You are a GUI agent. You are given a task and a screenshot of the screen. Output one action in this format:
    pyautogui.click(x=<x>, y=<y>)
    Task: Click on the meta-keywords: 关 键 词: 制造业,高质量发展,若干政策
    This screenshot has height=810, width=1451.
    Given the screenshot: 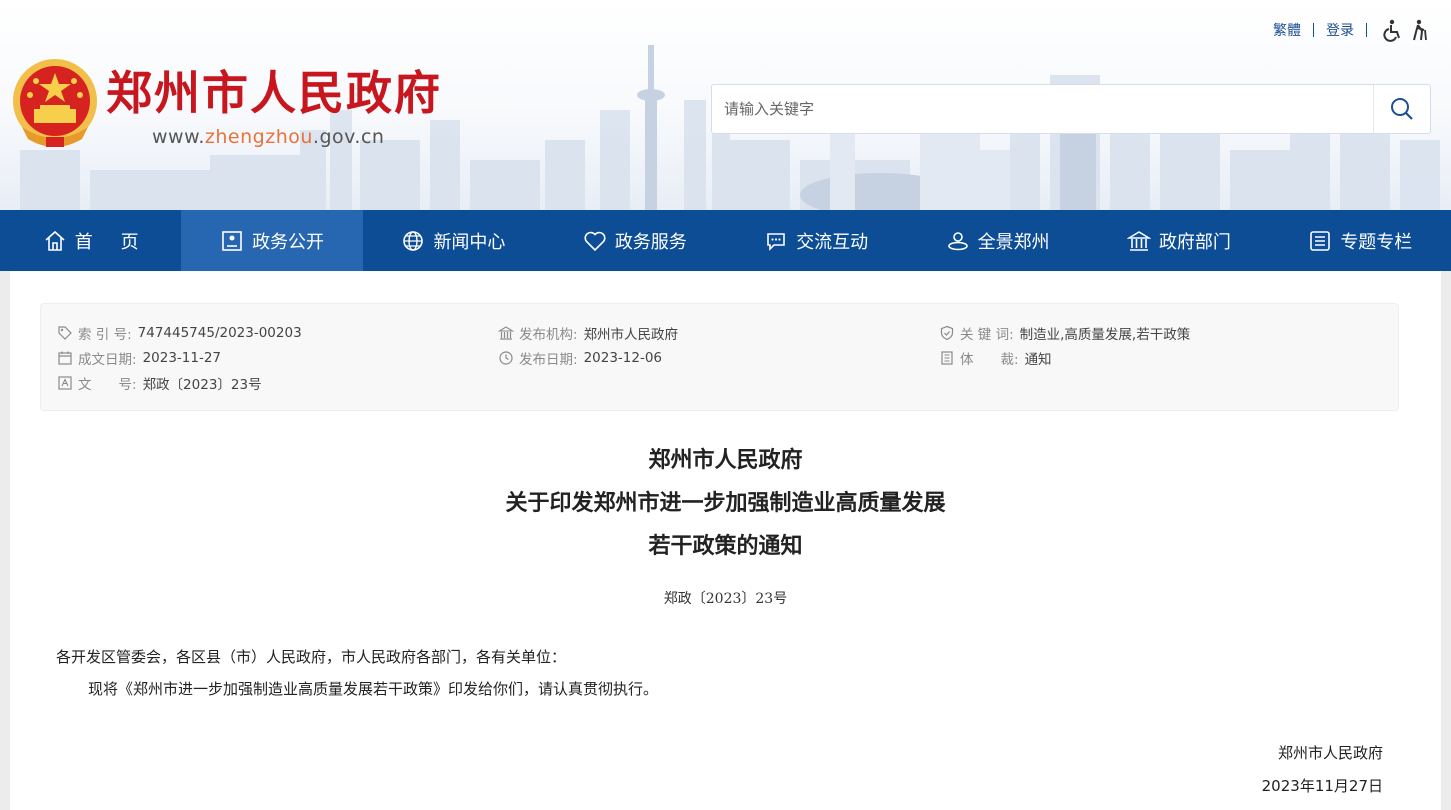 What is the action you would take?
    pyautogui.click(x=1064, y=332)
    